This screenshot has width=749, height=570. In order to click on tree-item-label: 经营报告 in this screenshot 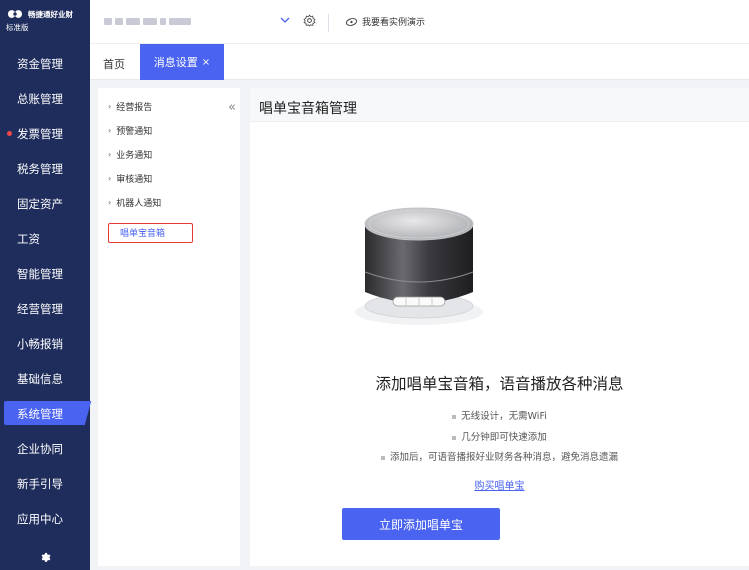, I will do `click(134, 108)`.